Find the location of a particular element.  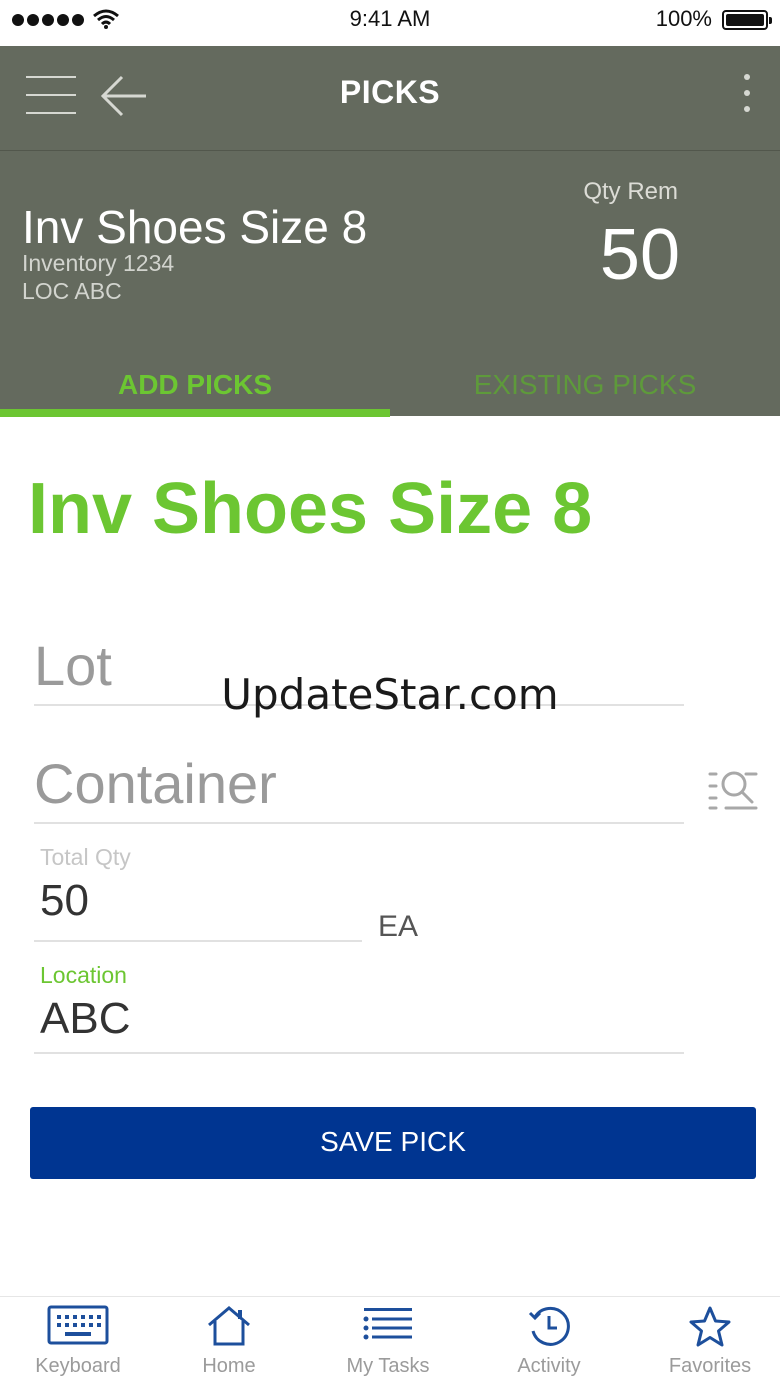

location-value: ABC is located at coordinates (85, 1018).